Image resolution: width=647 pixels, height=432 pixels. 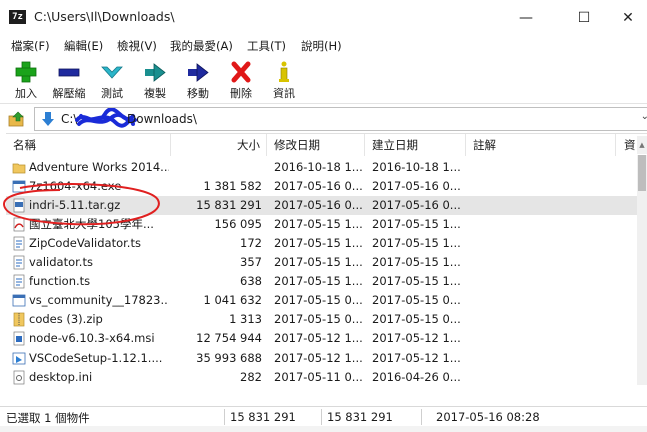 I want to click on vertical-scrollbar, so click(x=642, y=270).